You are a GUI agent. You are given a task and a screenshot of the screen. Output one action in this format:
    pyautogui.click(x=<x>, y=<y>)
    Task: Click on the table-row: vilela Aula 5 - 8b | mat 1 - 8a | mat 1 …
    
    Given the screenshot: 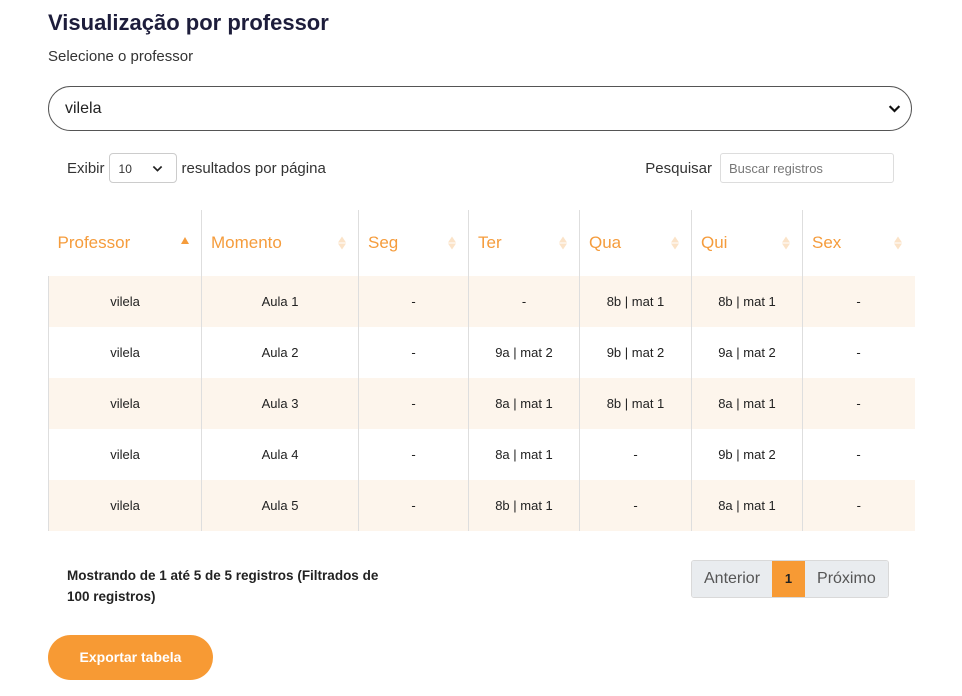 What is the action you would take?
    pyautogui.click(x=481, y=505)
    